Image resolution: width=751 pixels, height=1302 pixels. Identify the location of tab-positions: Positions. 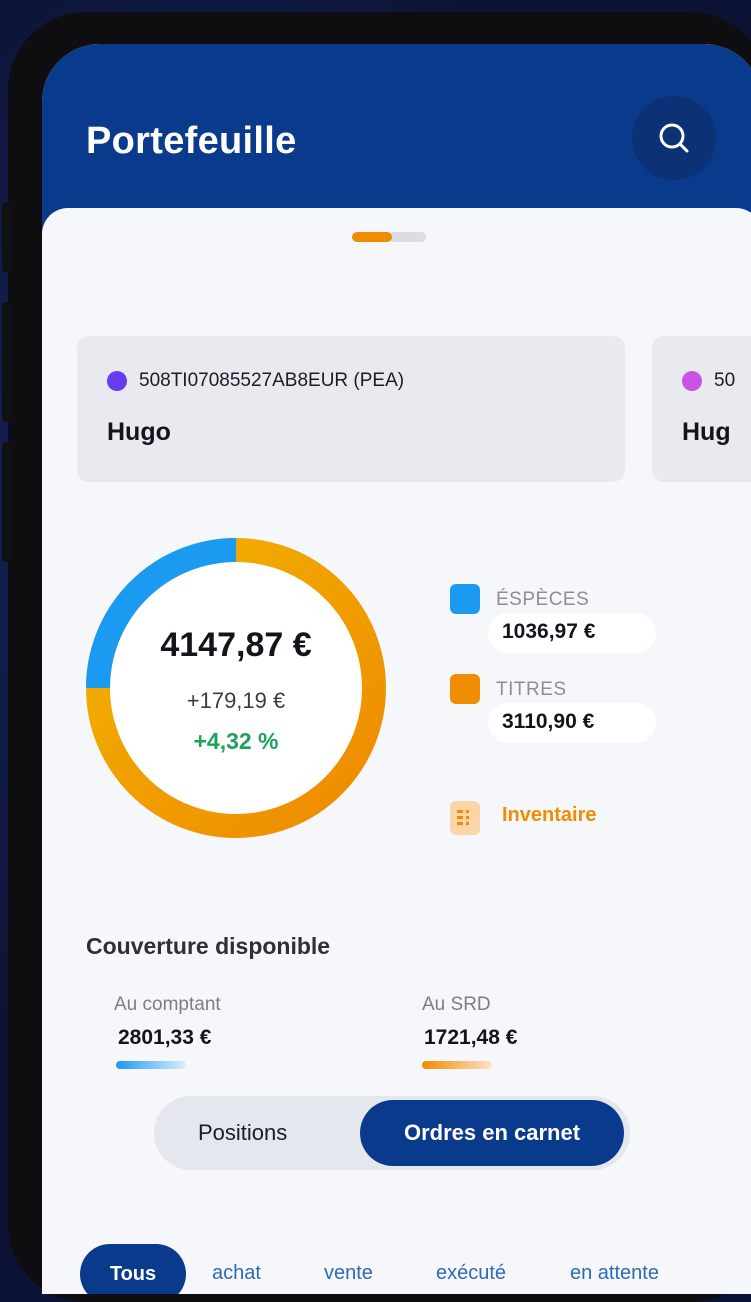
(242, 1133).